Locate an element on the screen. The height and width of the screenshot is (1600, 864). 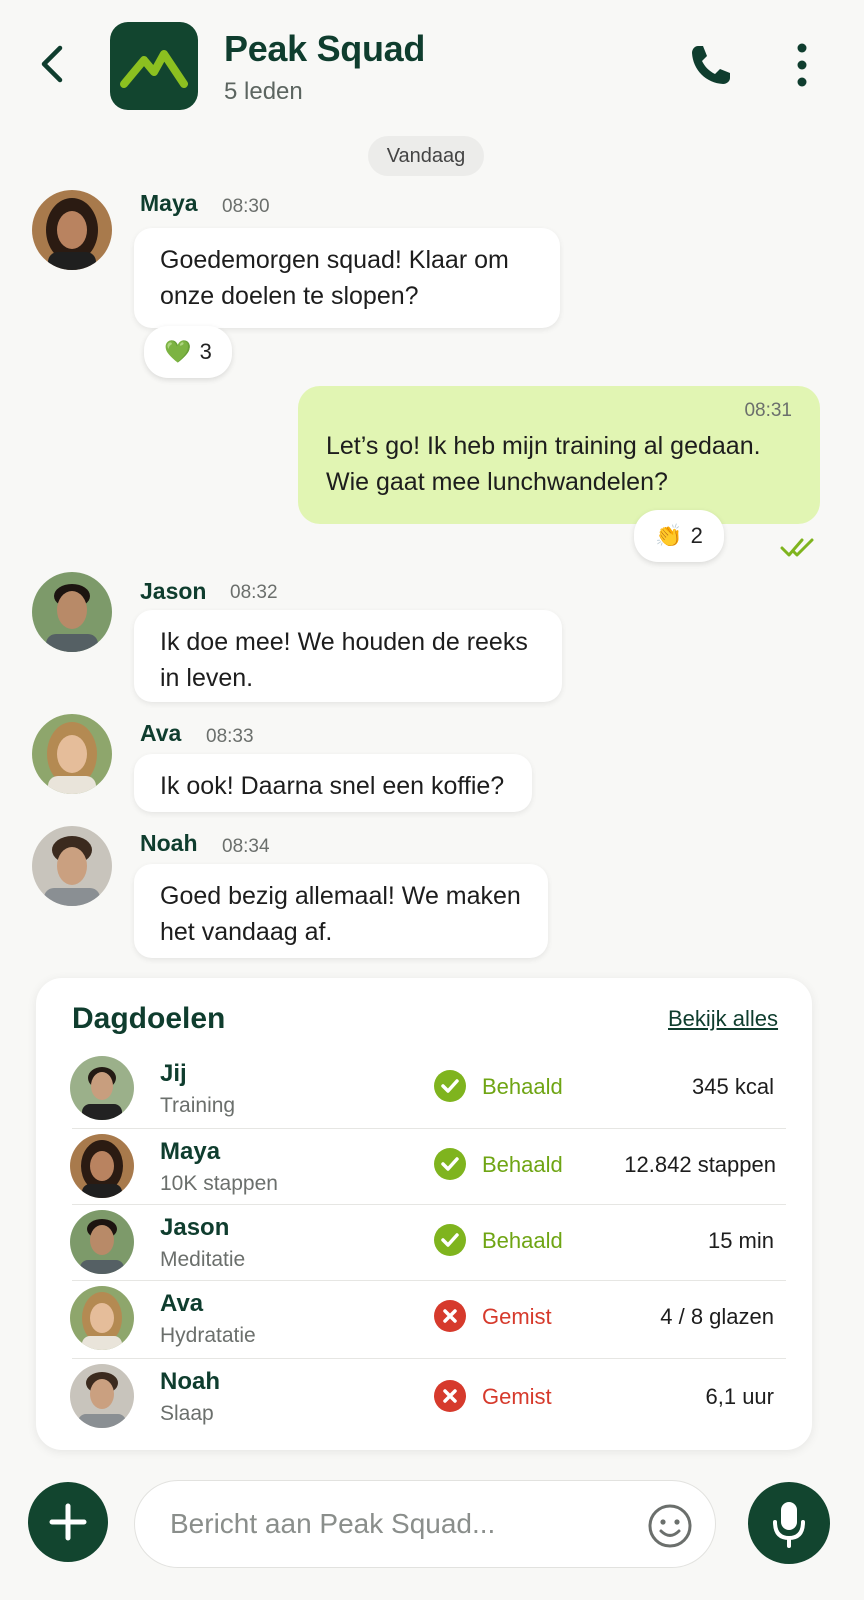
message-time: 08:33 is located at coordinates (230, 736).